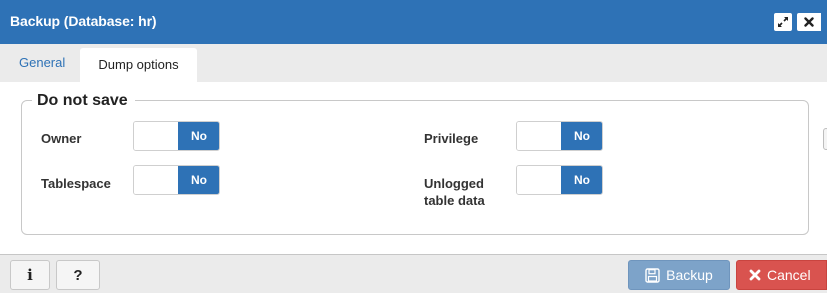  I want to click on backup-button: Backup, so click(679, 275).